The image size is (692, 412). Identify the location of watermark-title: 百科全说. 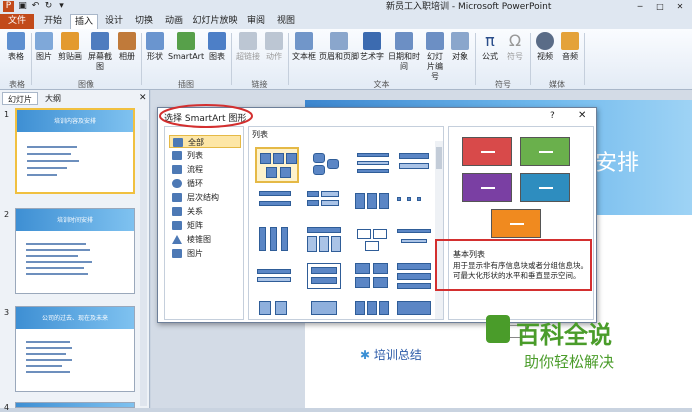
(564, 335).